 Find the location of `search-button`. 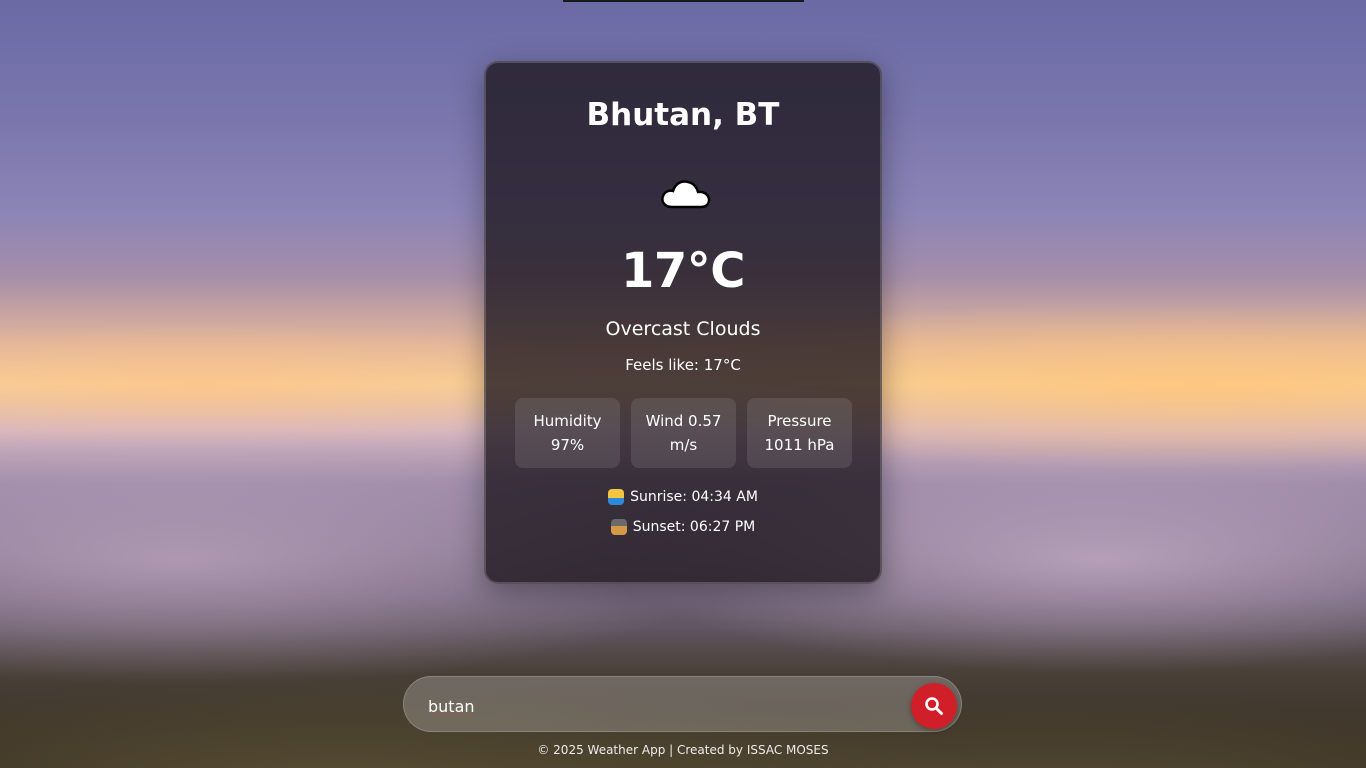

search-button is located at coordinates (934, 706).